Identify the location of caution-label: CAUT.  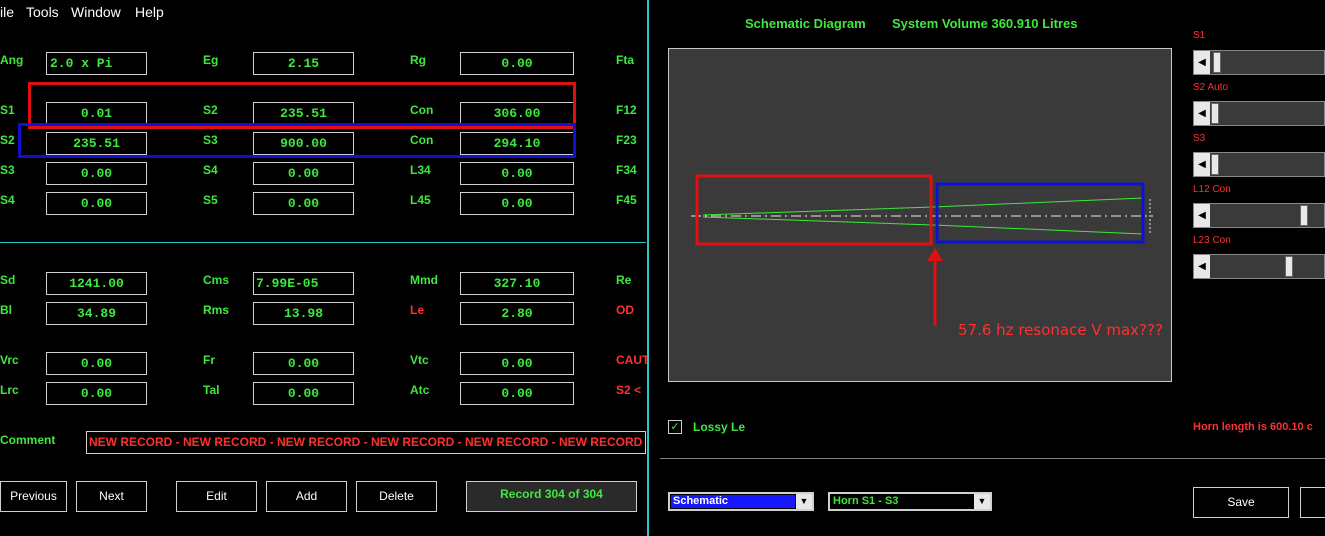
(633, 360).